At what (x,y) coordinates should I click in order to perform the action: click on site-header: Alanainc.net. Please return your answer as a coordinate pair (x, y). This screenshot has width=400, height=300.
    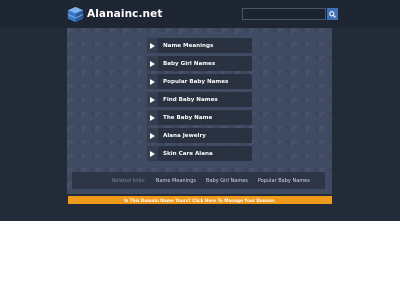
    Looking at the image, I should click on (200, 14).